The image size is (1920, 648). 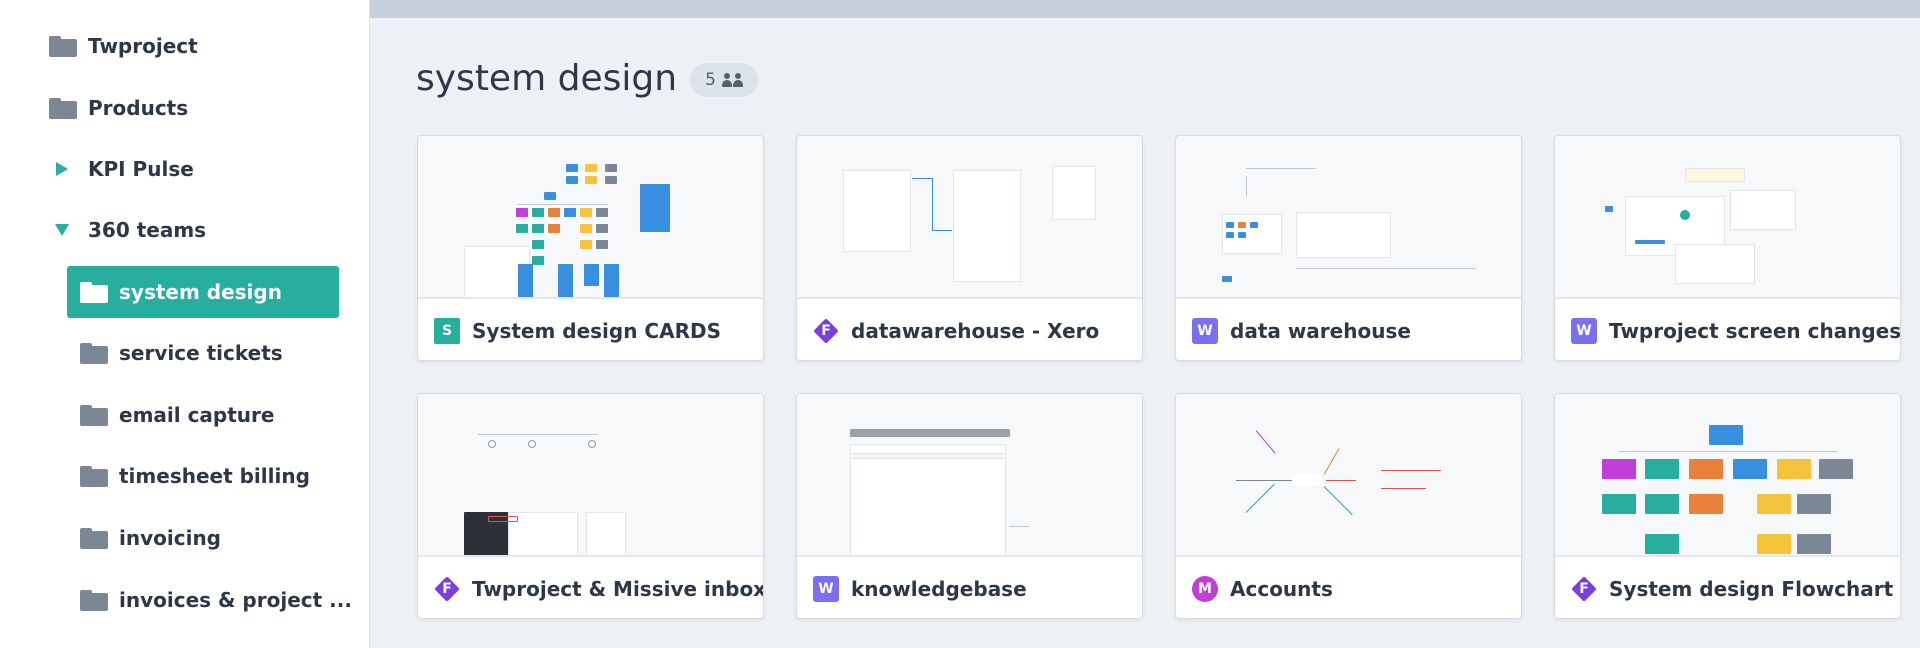 What do you see at coordinates (143, 46) in the screenshot?
I see `sidebar-item-label: Twproject` at bounding box center [143, 46].